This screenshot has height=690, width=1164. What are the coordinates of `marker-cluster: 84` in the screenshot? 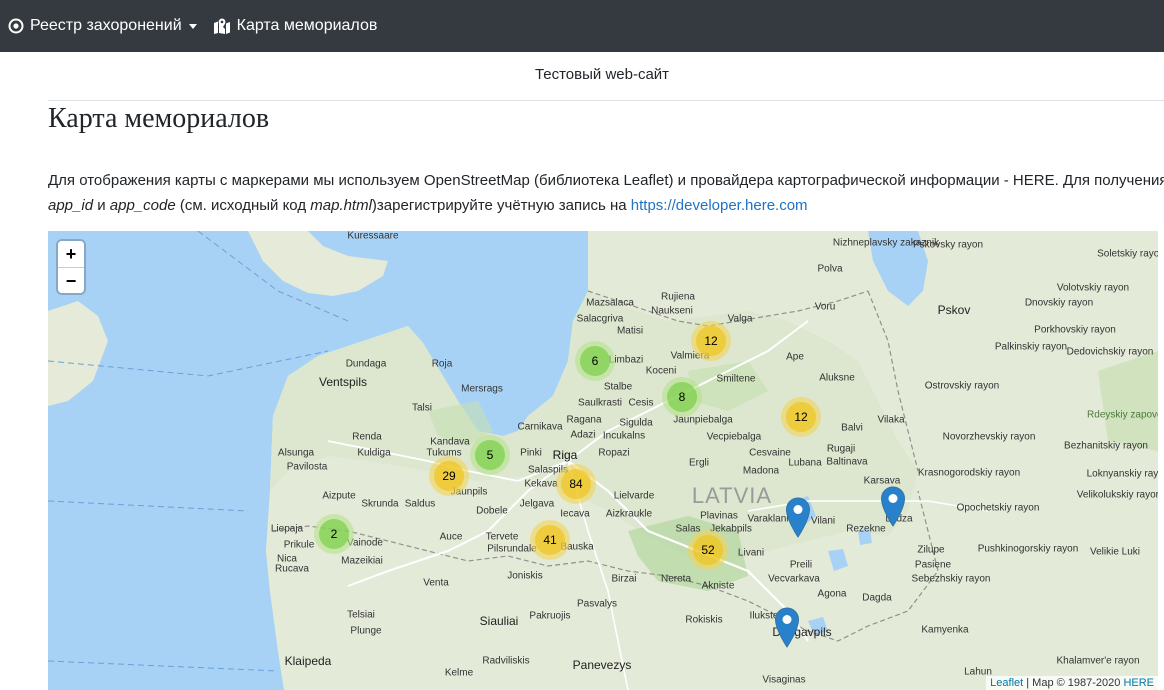 It's located at (576, 484).